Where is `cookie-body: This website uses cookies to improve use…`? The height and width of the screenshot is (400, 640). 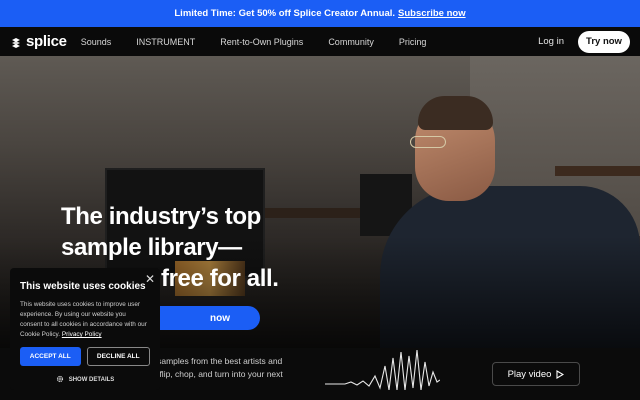
cookie-body: This website uses cookies to improve use… is located at coordinates (85, 320).